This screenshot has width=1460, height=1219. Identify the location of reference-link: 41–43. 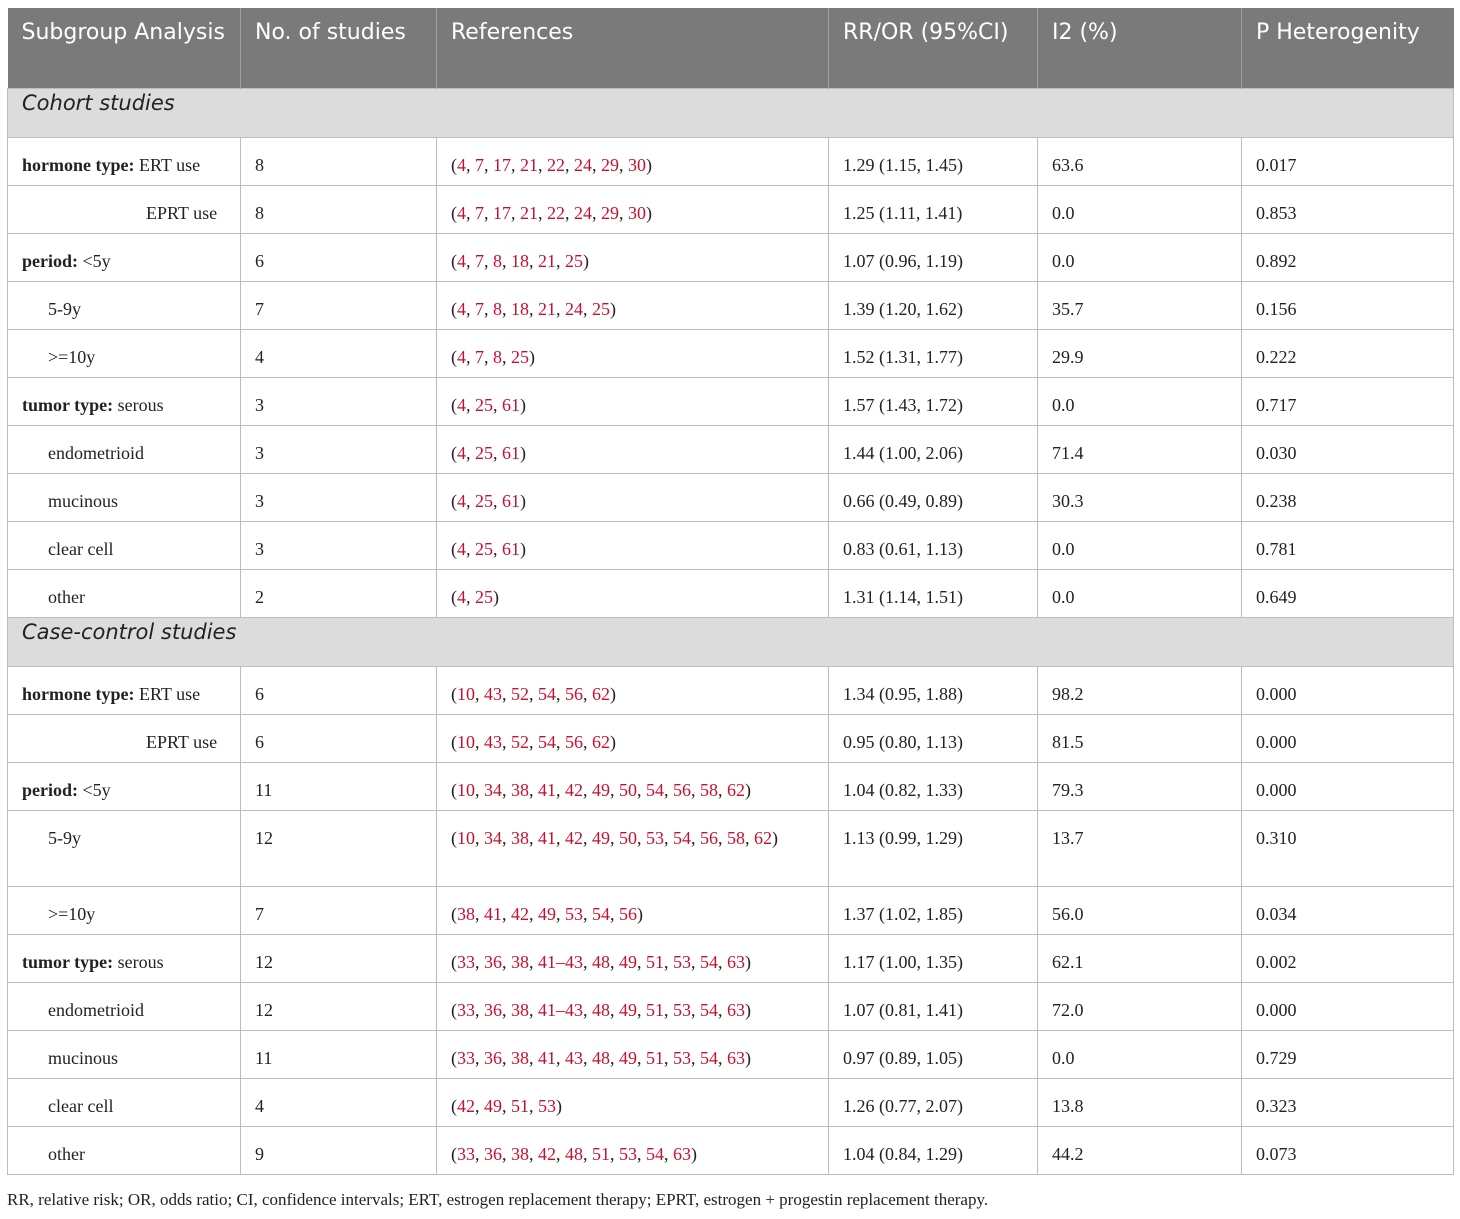
(560, 1010).